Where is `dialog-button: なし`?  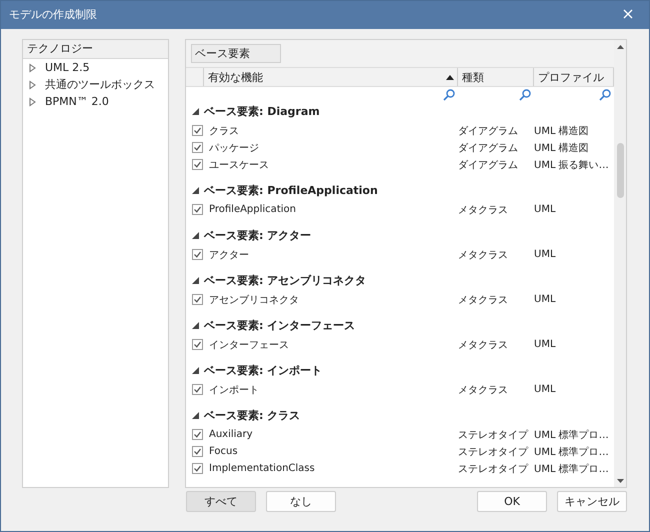 dialog-button: なし is located at coordinates (301, 501).